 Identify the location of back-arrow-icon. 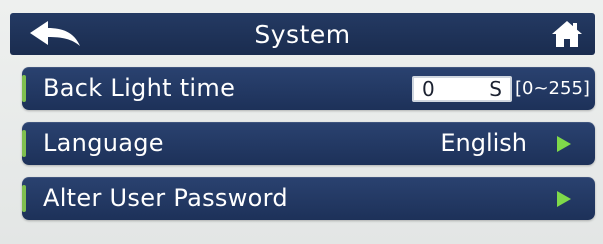
(55, 34).